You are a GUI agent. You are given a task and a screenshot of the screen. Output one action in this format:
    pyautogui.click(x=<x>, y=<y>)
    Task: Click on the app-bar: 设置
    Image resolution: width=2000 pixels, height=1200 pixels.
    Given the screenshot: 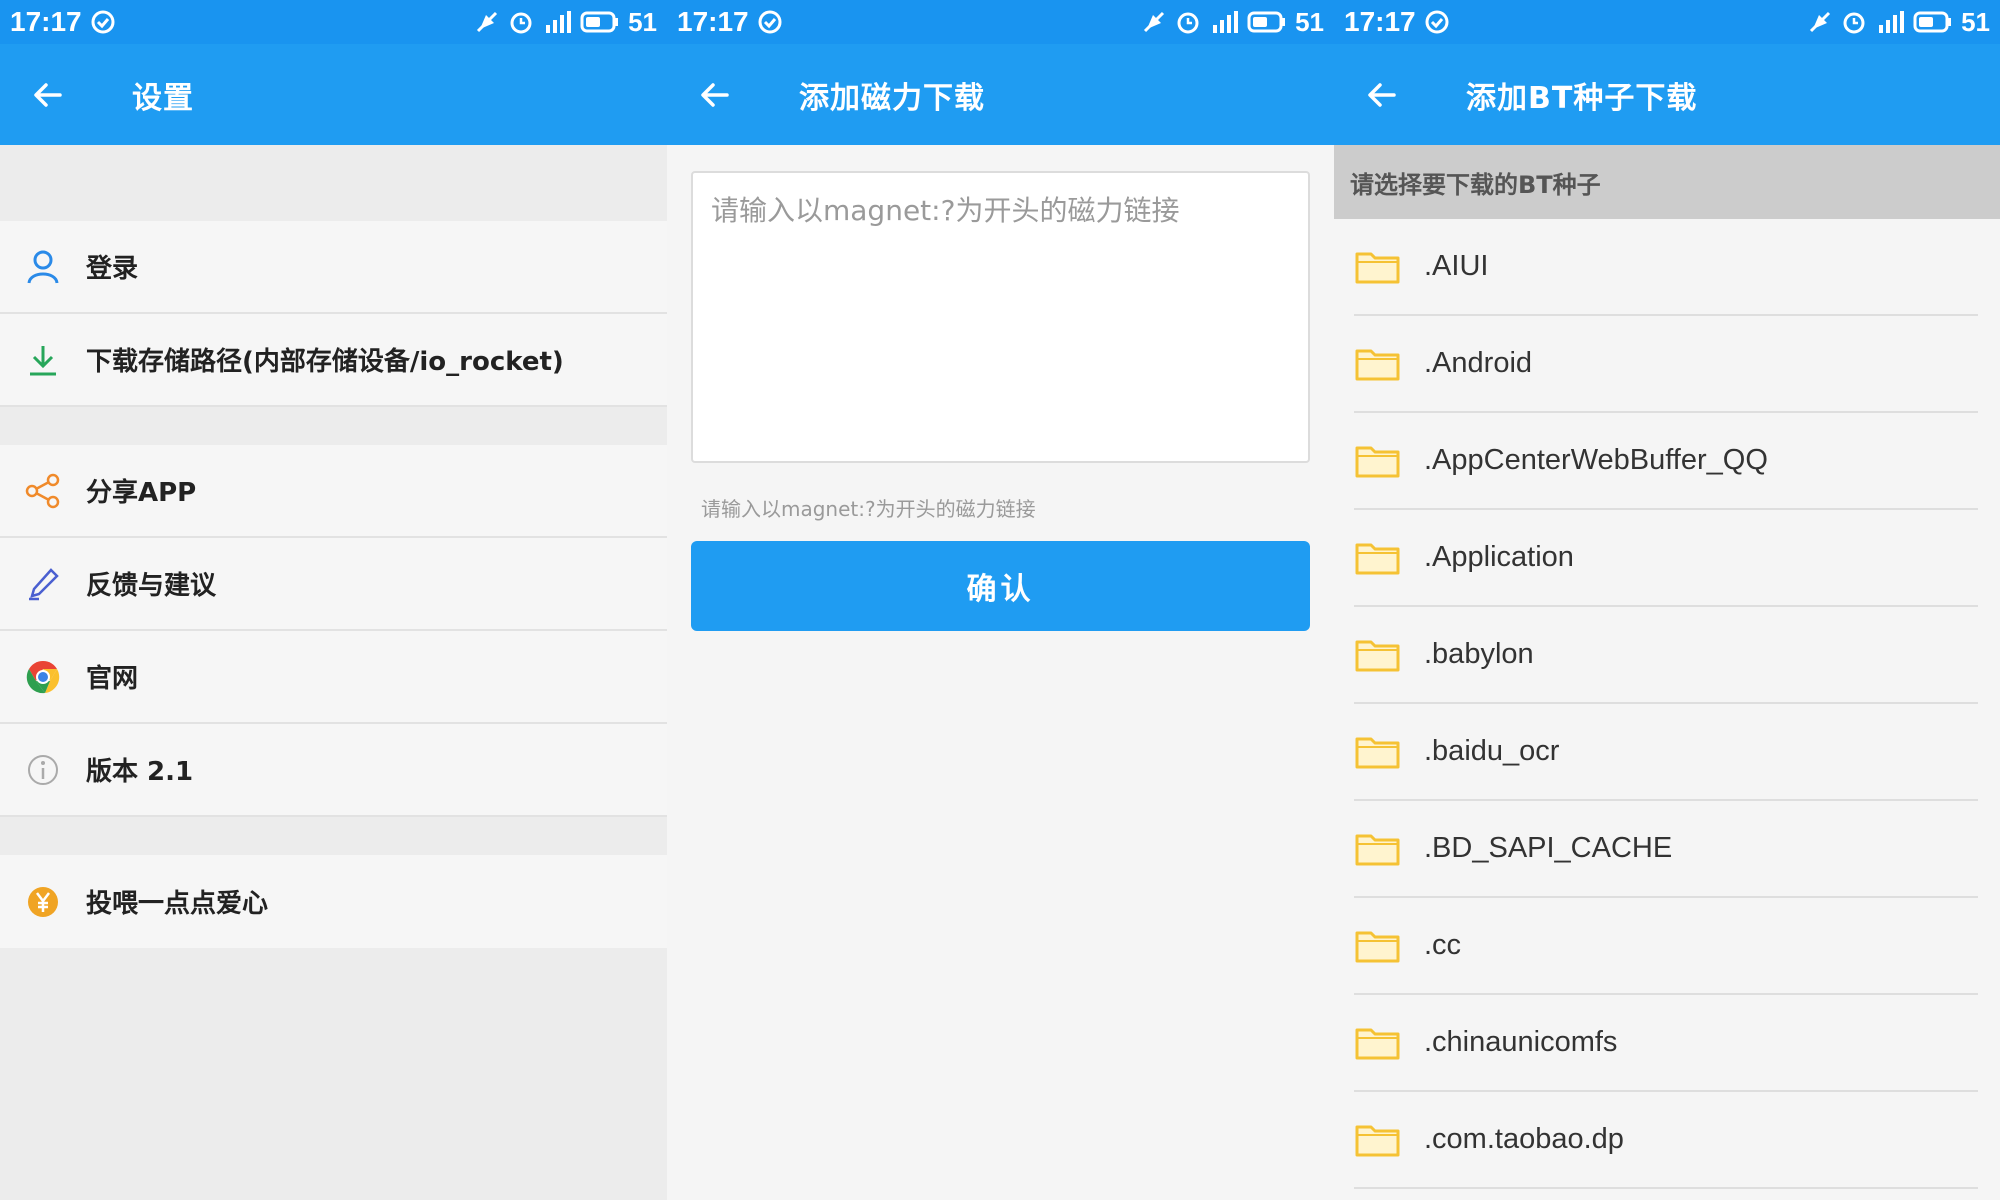 What is the action you would take?
    pyautogui.click(x=333, y=94)
    